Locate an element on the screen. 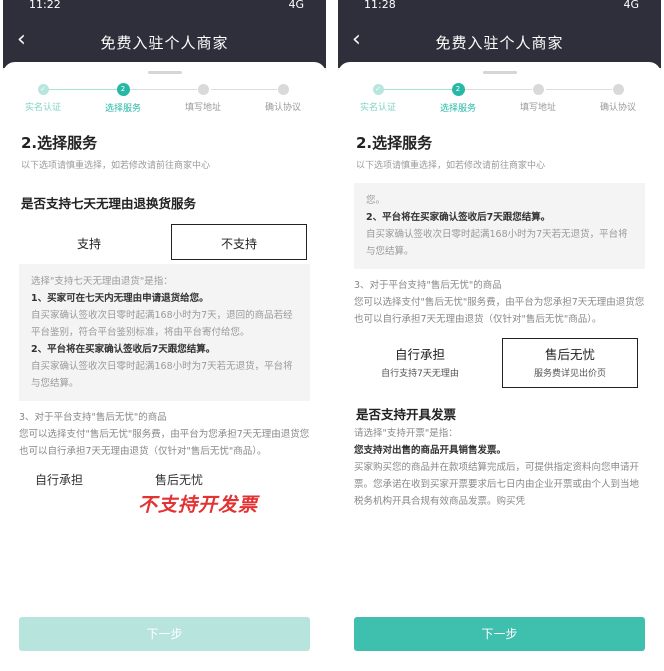 The width and height of the screenshot is (664, 671). option-label: 售后无忧 is located at coordinates (569, 354).